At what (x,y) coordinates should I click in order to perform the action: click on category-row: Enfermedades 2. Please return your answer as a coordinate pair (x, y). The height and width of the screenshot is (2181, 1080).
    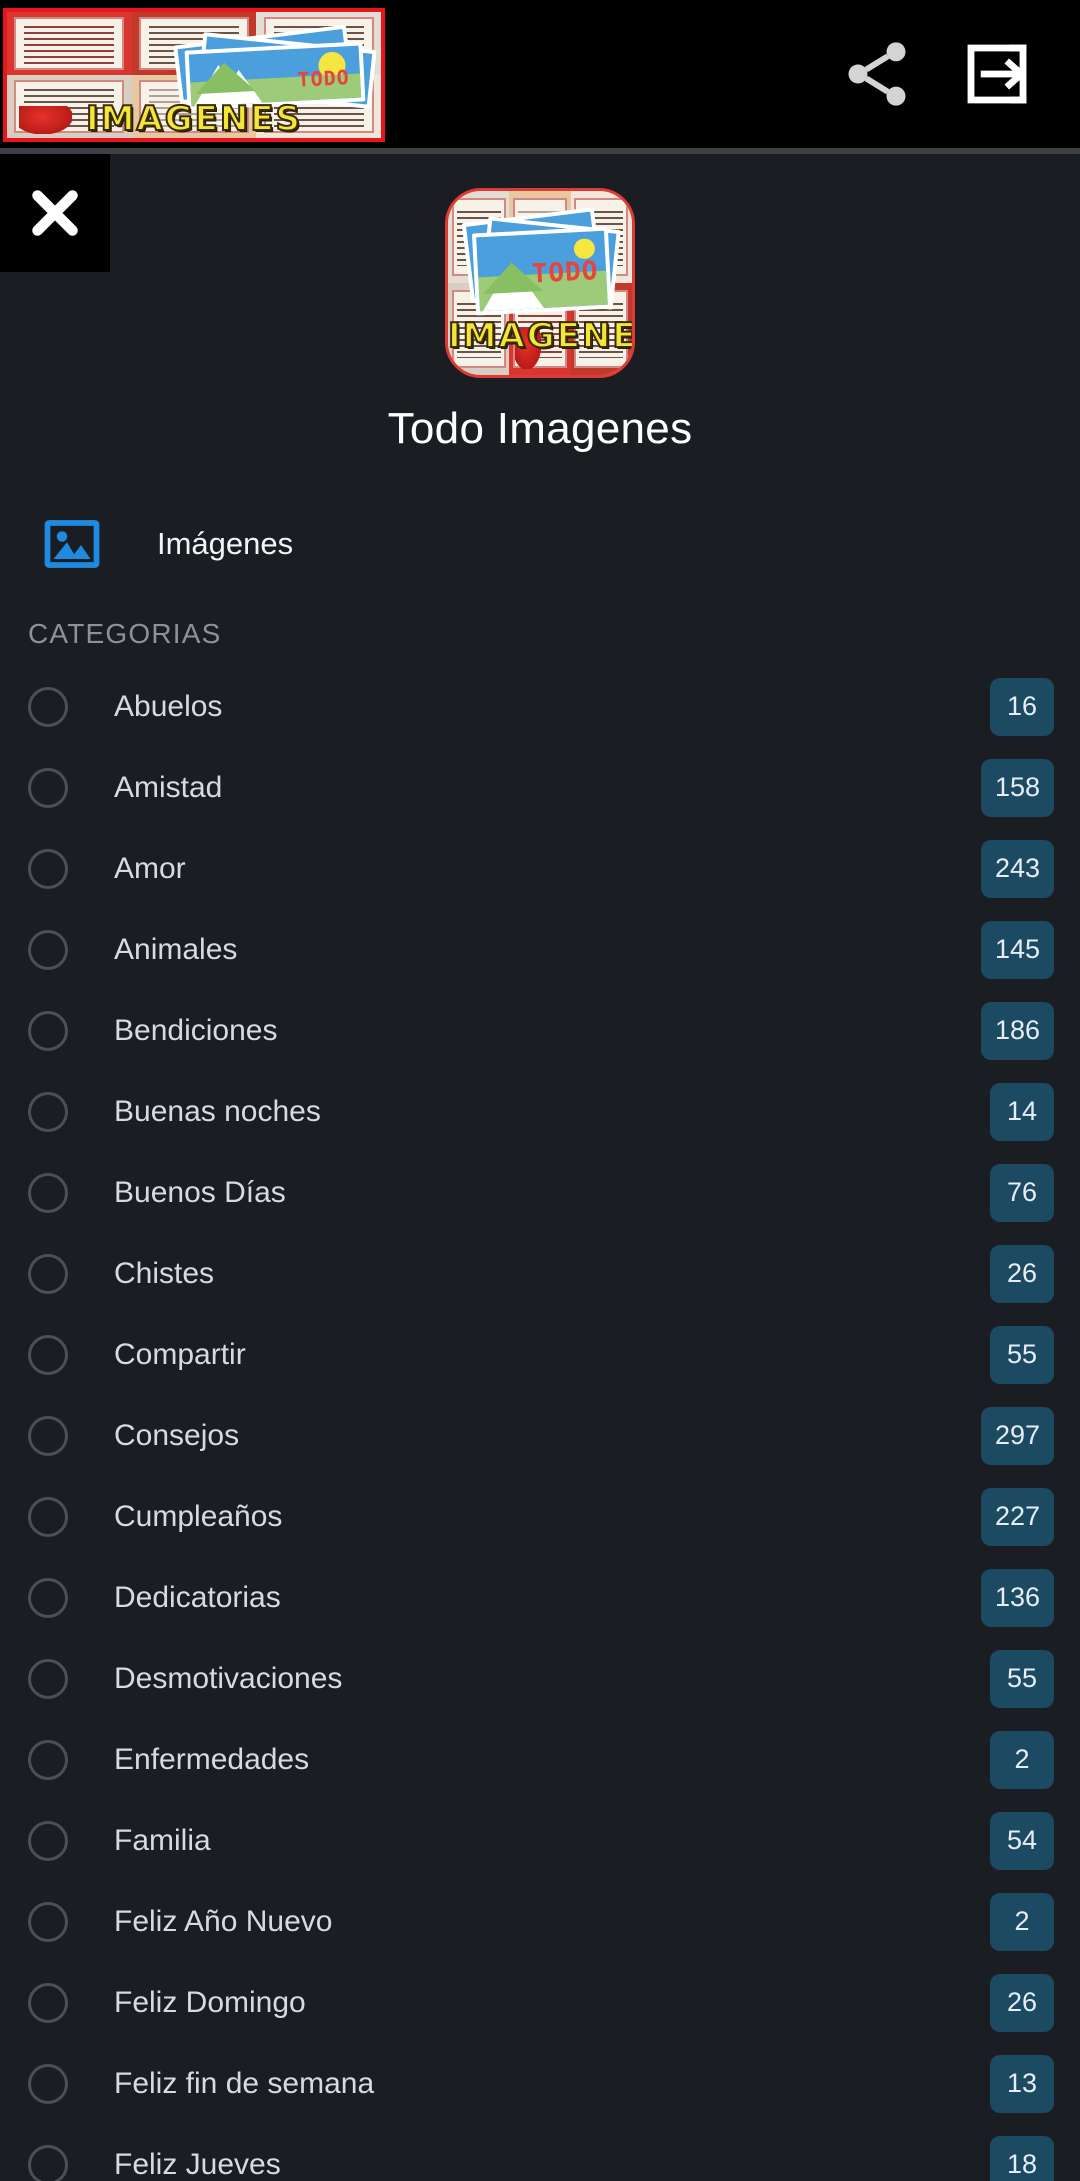
    Looking at the image, I should click on (540, 1759).